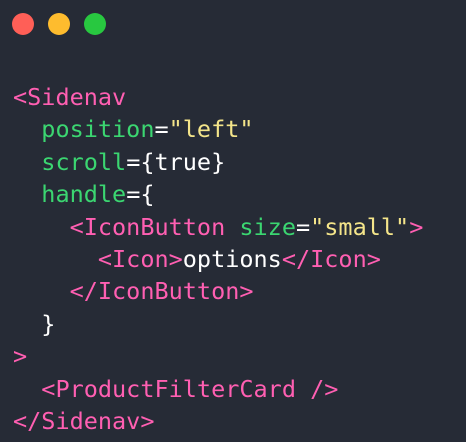 This screenshot has height=442, width=466. I want to click on close-dot-icon, so click(23, 24).